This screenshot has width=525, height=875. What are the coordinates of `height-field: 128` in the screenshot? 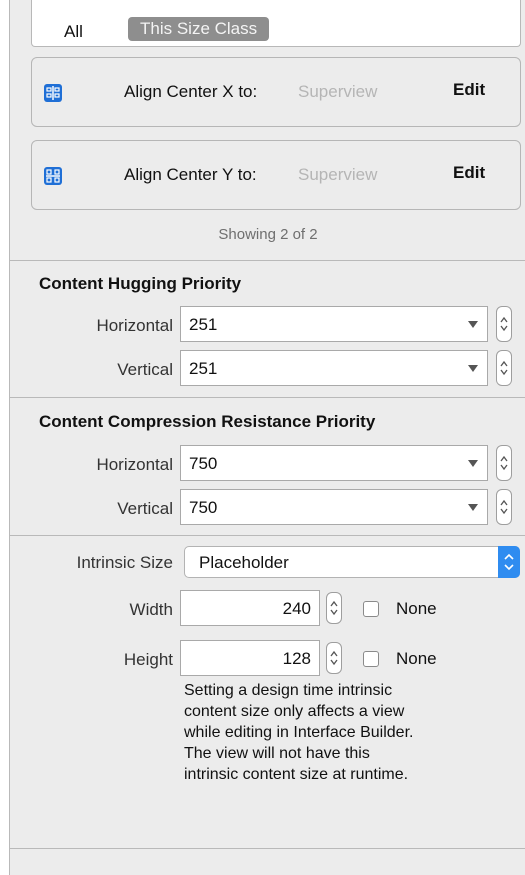 It's located at (250, 658).